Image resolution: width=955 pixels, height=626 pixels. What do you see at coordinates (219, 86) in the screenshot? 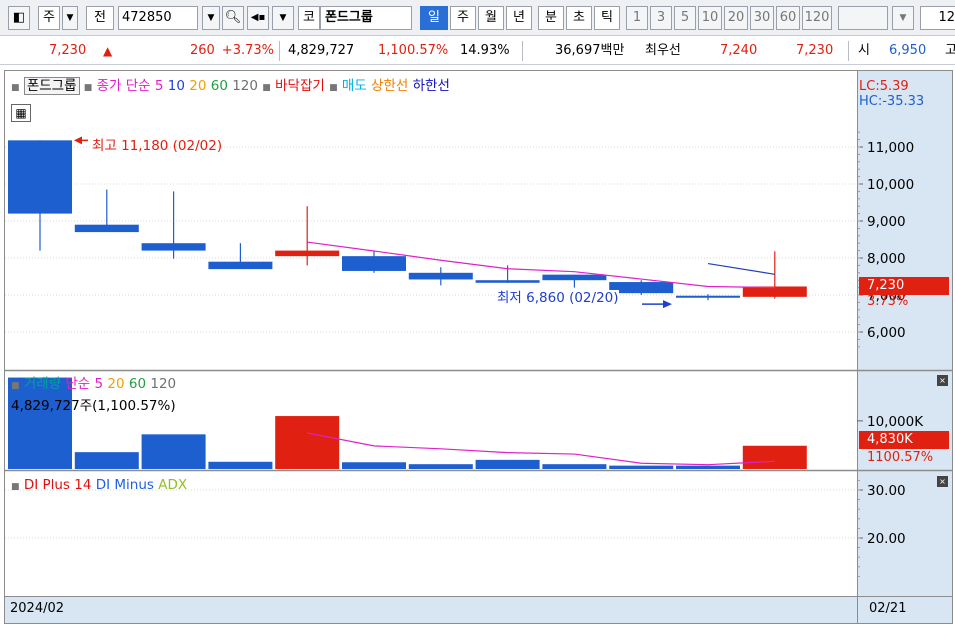
I see `legend-ma60: 60` at bounding box center [219, 86].